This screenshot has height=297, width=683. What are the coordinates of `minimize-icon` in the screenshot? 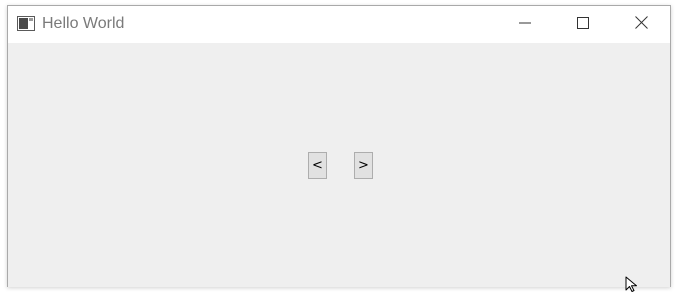 It's located at (525, 25).